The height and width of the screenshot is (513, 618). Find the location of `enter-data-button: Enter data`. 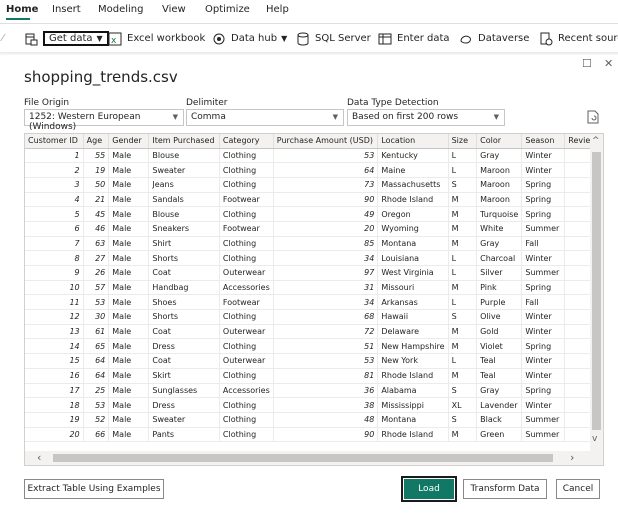

enter-data-button: Enter data is located at coordinates (414, 38).